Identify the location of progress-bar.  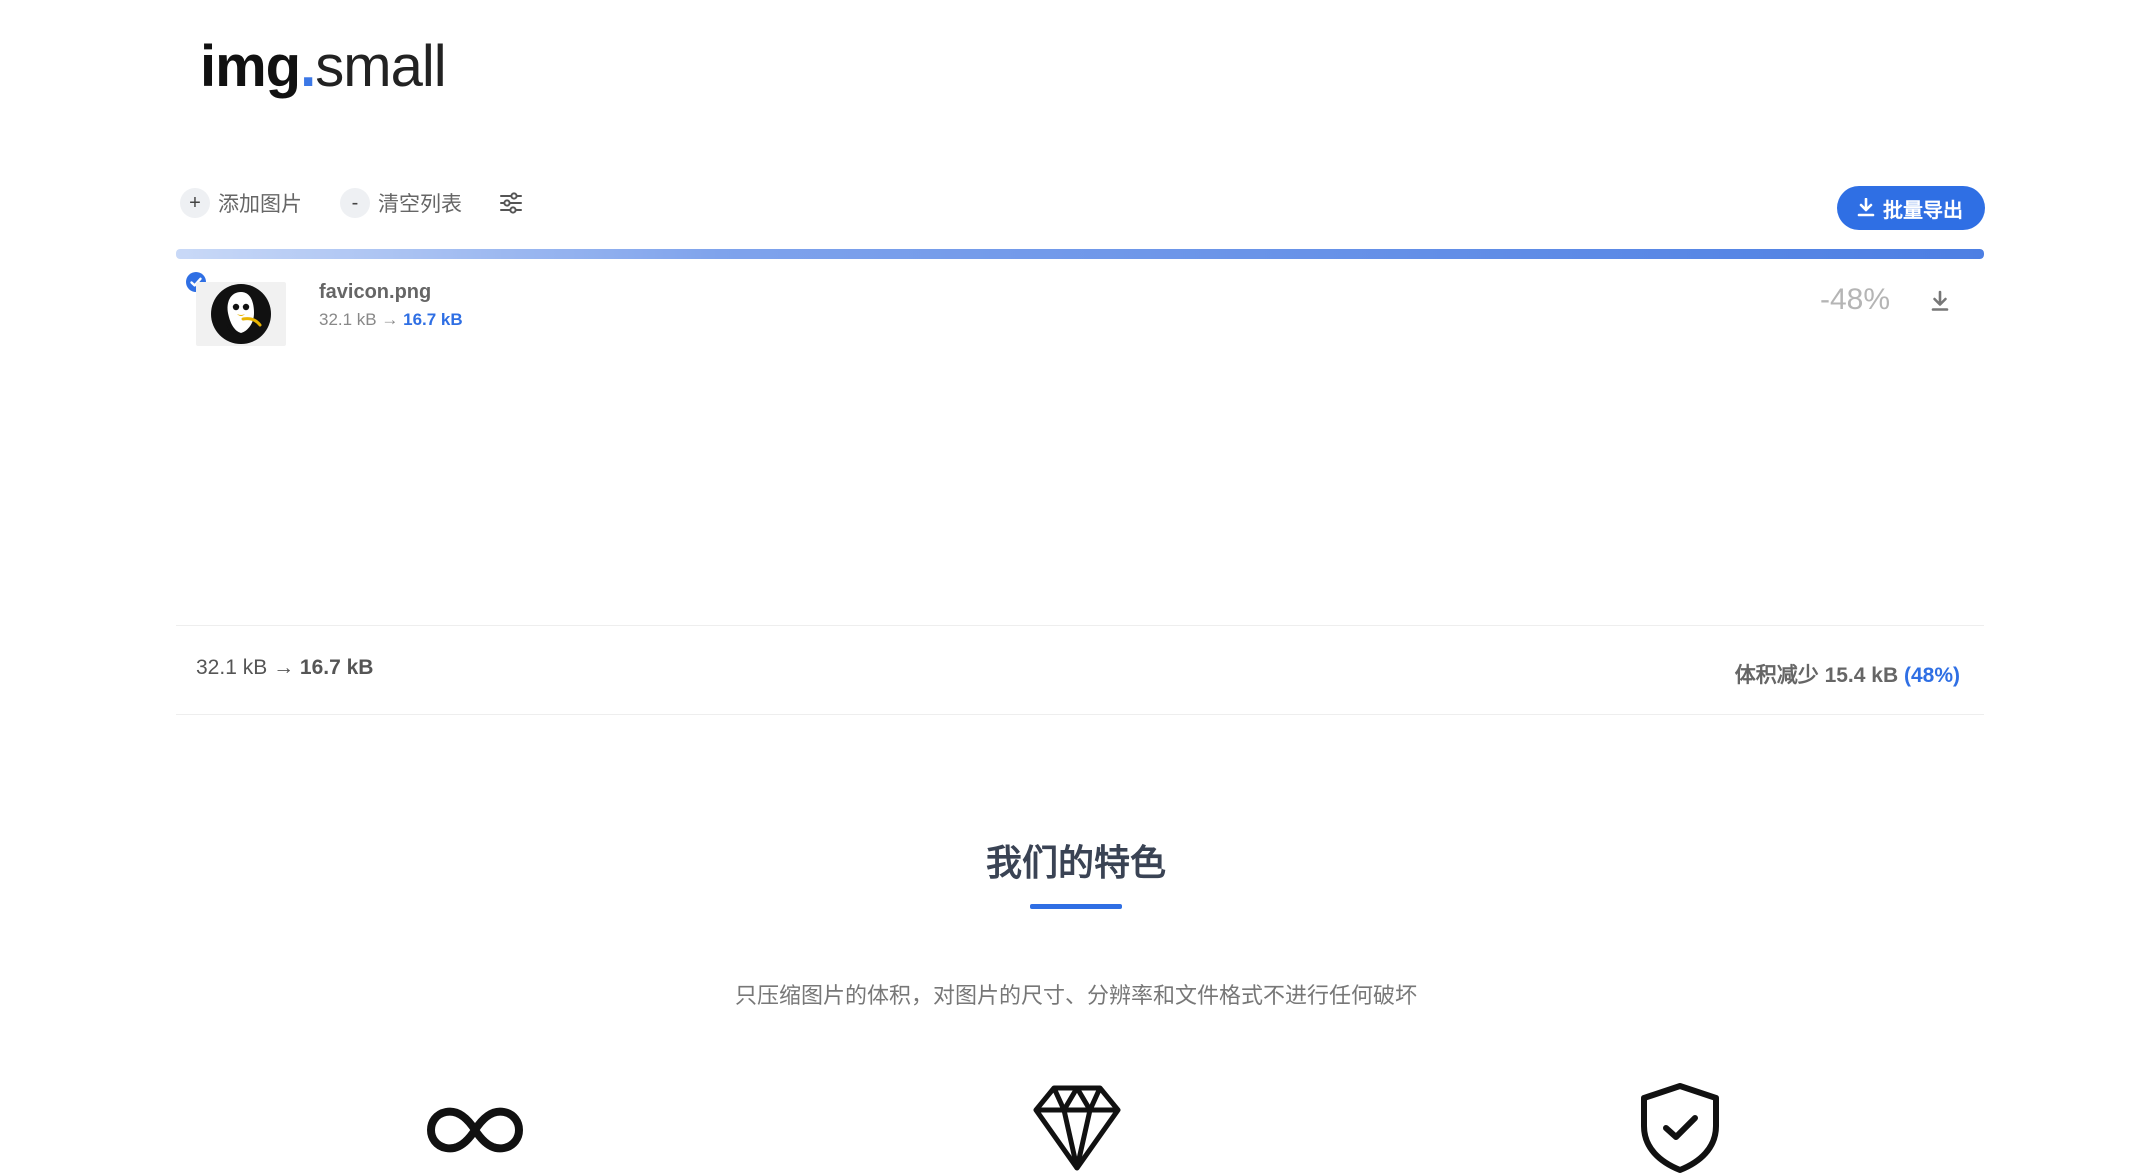
(1080, 254).